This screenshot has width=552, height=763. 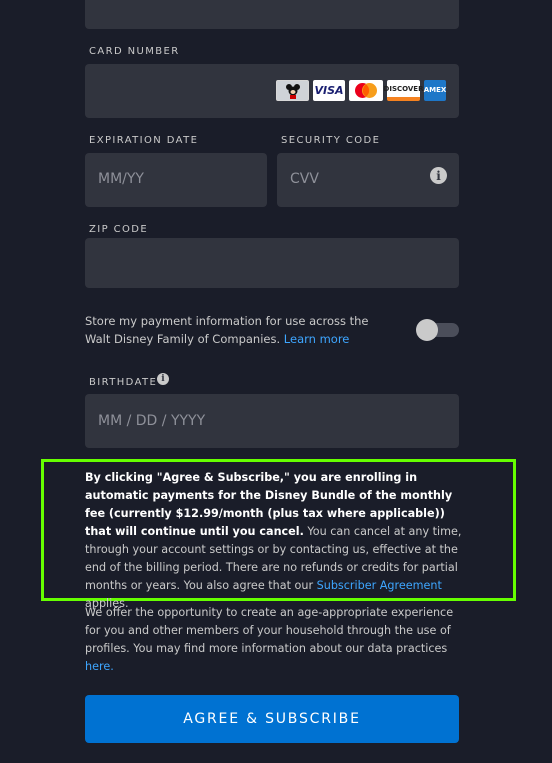 What do you see at coordinates (403, 90) in the screenshot?
I see `discover-card-icon: DISCOVER` at bounding box center [403, 90].